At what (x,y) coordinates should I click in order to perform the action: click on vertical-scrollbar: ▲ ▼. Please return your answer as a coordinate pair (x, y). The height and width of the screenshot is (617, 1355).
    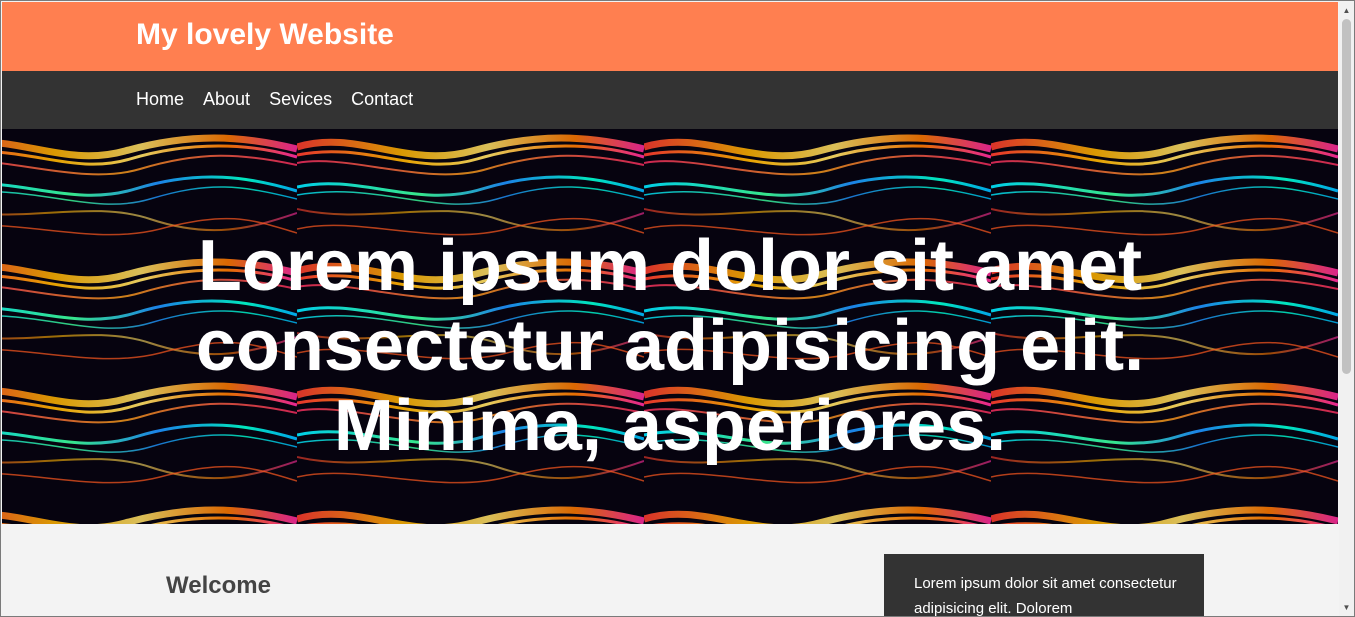
    Looking at the image, I should click on (1346, 309).